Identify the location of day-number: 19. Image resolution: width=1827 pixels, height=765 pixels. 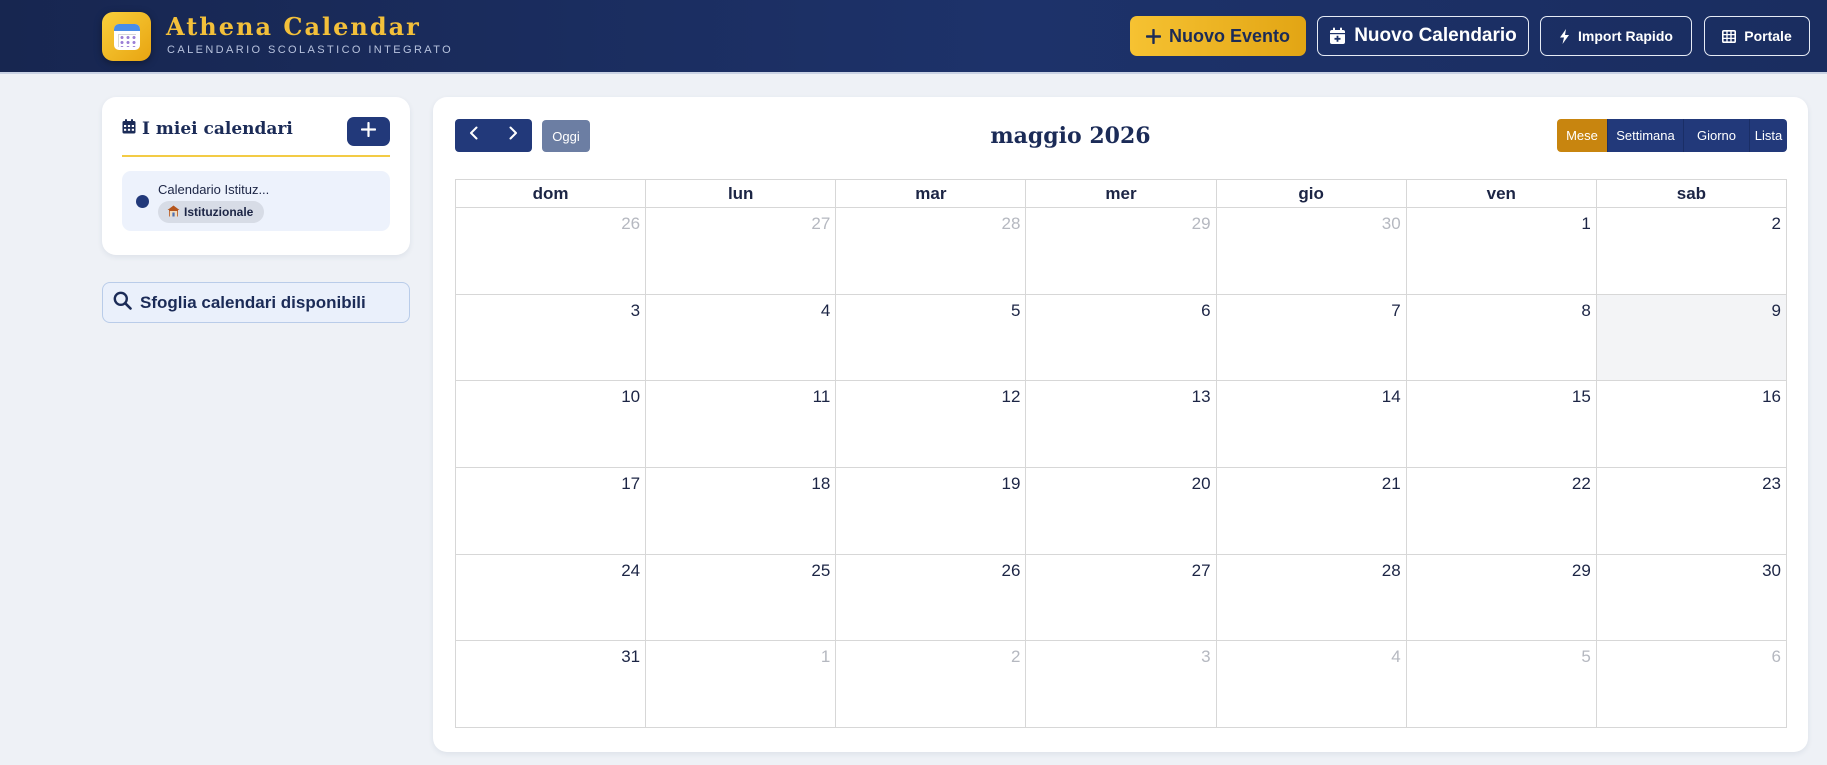
(1011, 484).